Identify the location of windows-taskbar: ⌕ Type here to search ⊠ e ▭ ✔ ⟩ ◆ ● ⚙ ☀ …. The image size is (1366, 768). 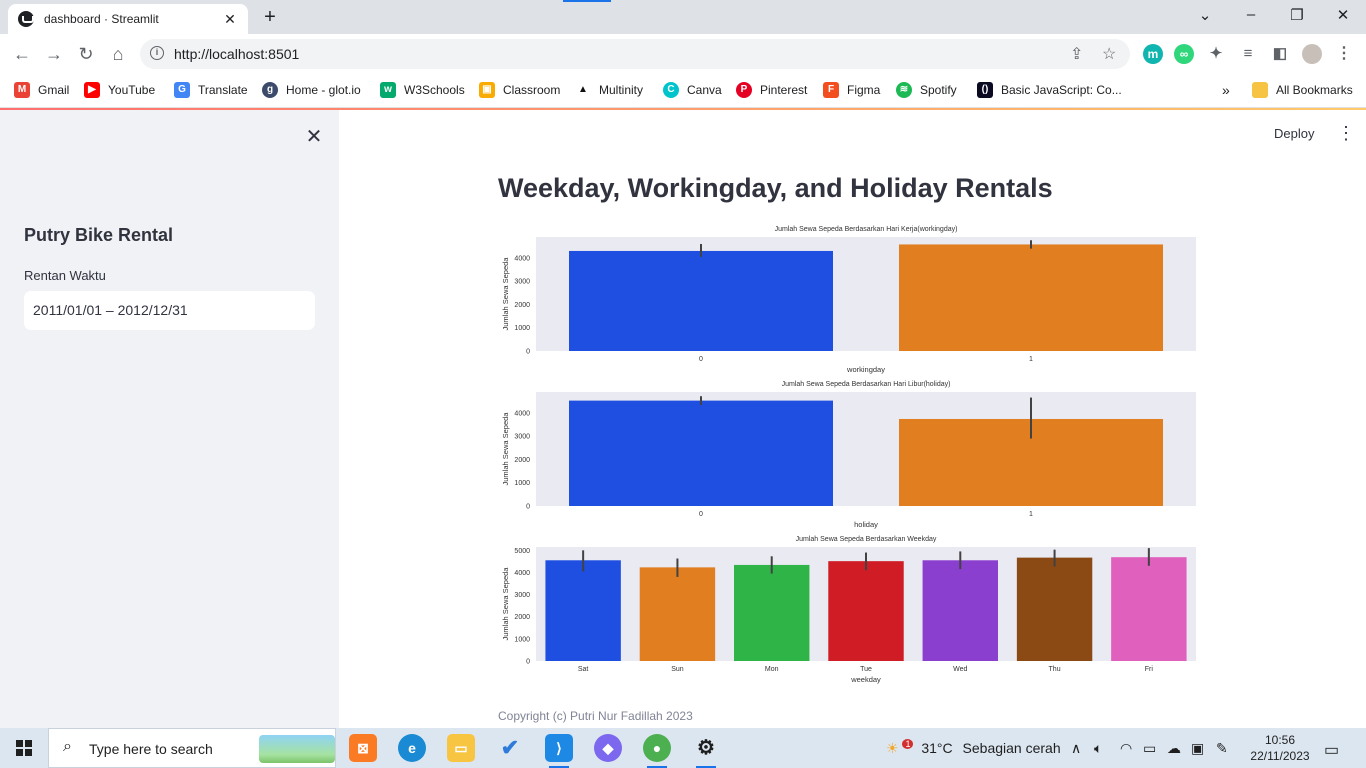
(683, 748).